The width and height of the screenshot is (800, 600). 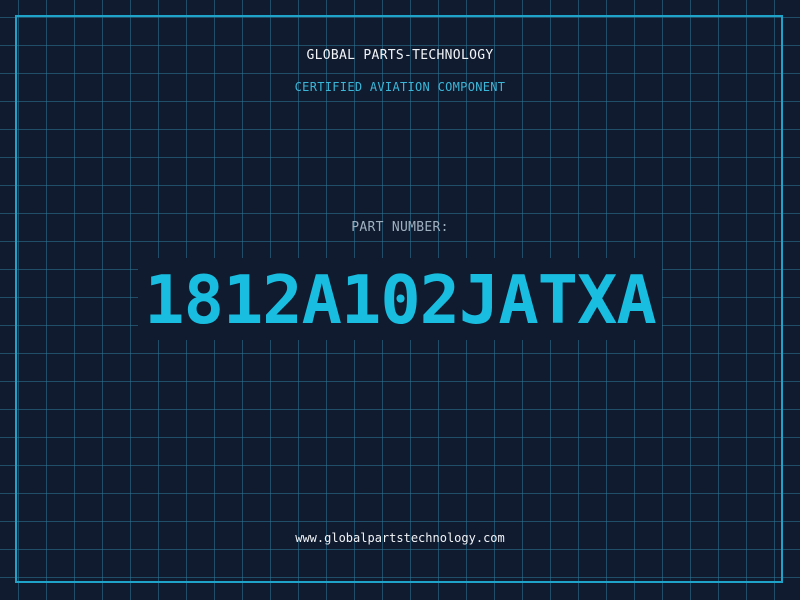 What do you see at coordinates (400, 87) in the screenshot?
I see `certification-text: CERTIFIED AVIATION COMPONENT` at bounding box center [400, 87].